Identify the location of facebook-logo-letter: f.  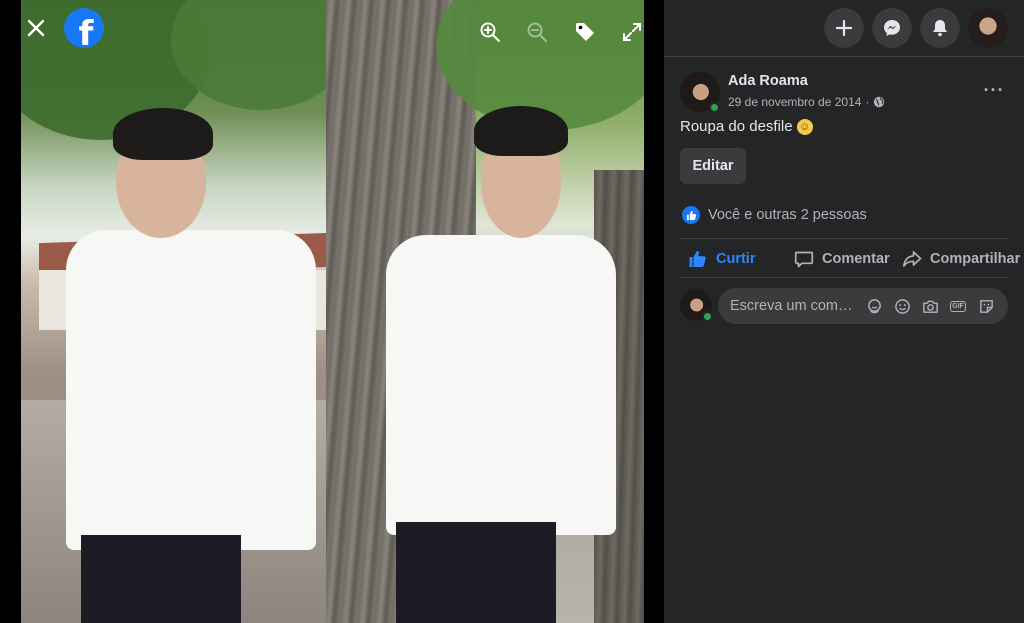
(86, 31).